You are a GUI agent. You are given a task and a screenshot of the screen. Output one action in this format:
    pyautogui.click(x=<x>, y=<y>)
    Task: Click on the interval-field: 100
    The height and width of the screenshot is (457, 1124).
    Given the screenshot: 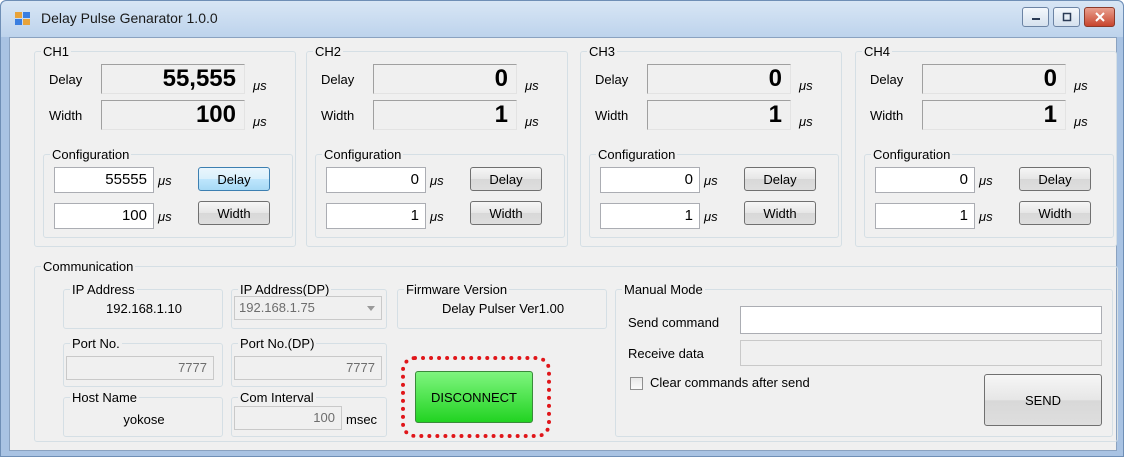 What is the action you would take?
    pyautogui.click(x=288, y=418)
    